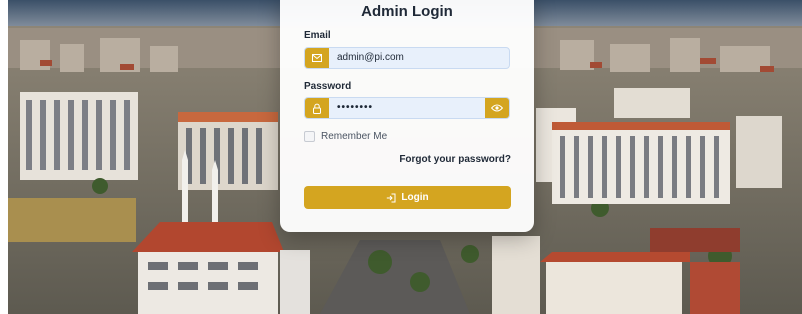  I want to click on email-field: admin@pi.com, so click(407, 58).